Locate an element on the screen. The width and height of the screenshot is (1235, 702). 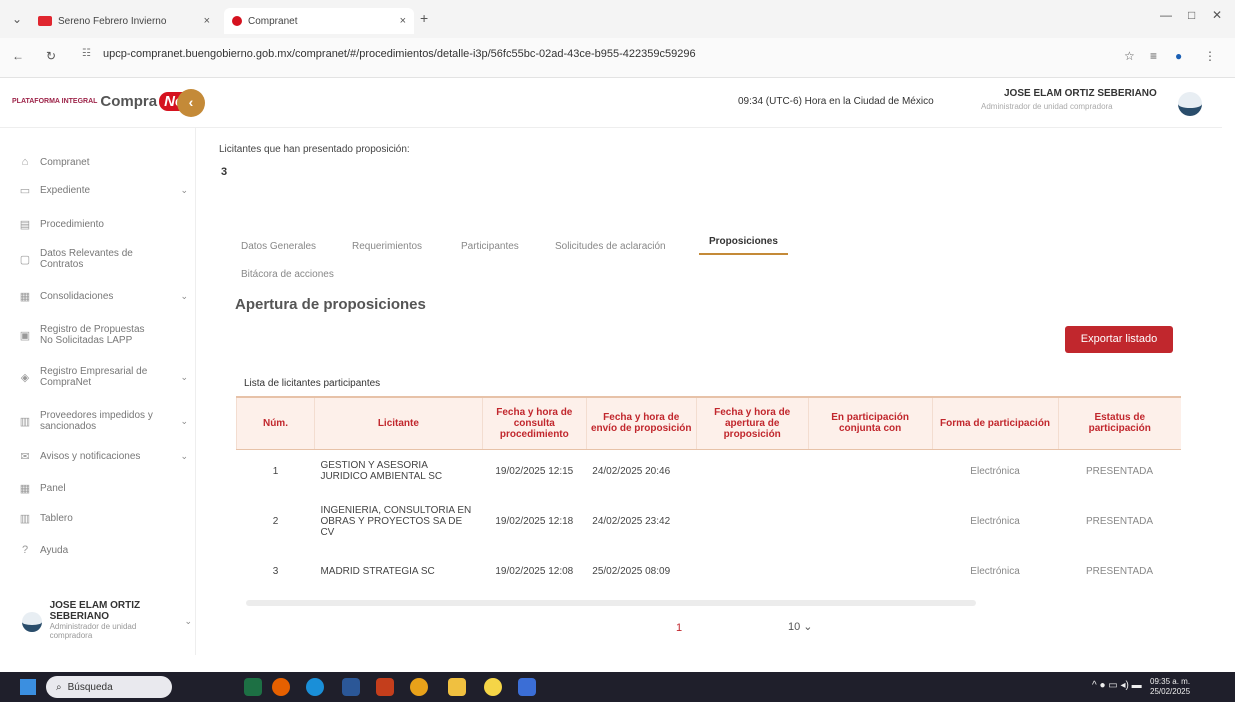
tab-list-icon: ⌄ is located at coordinates (17, 19).